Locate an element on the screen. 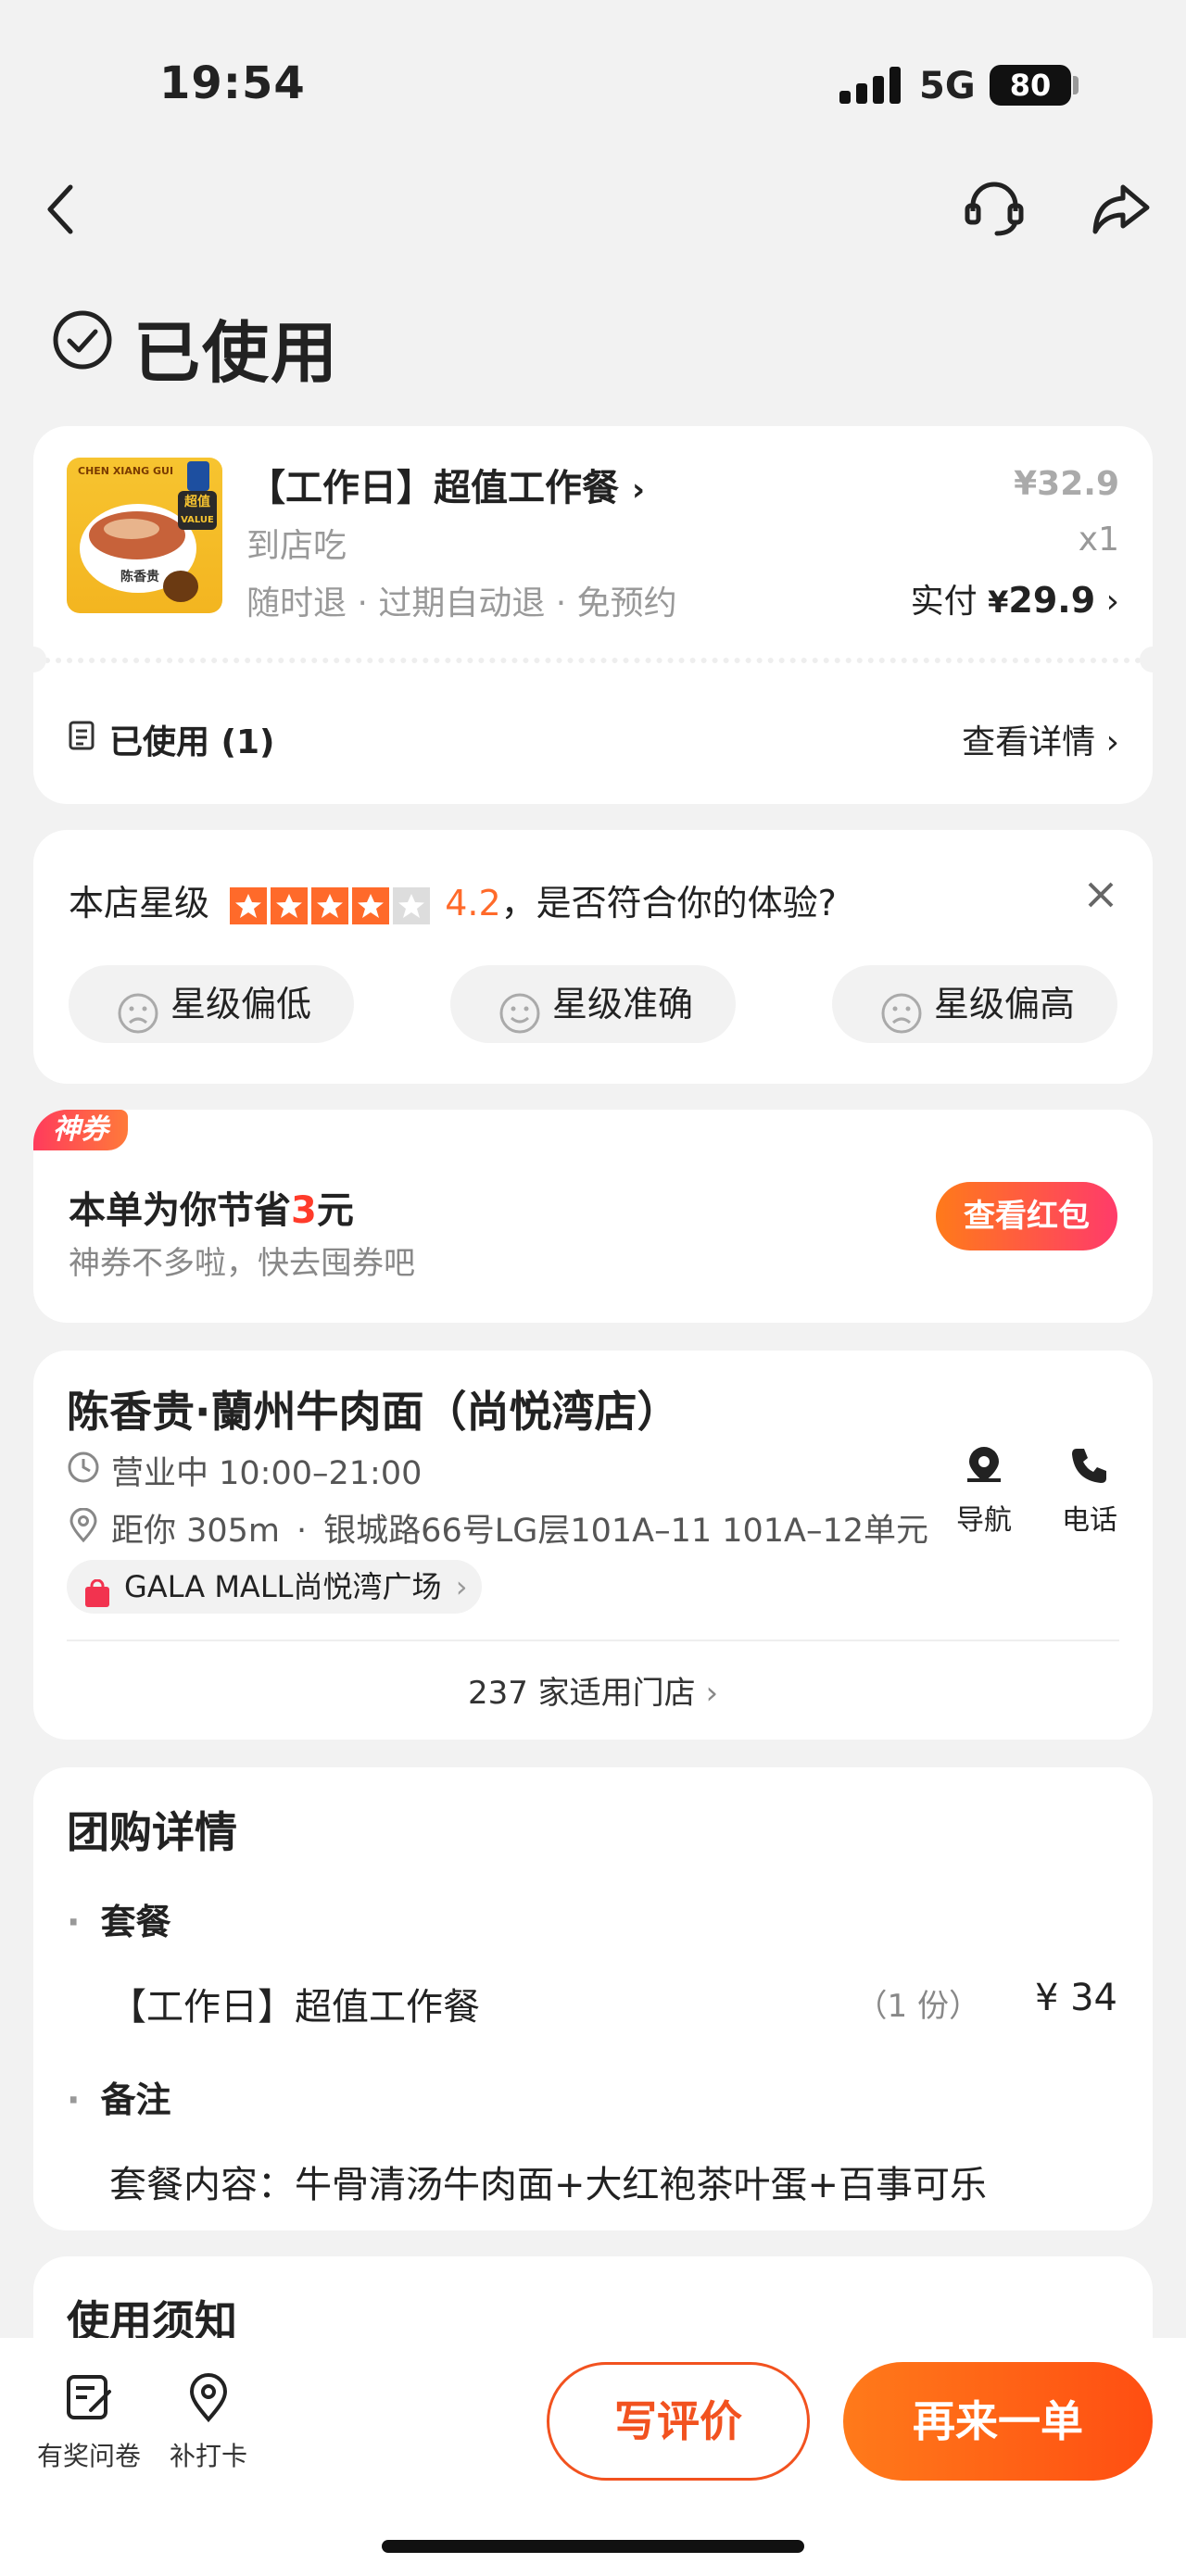  reorder-button: 再来一单 is located at coordinates (998, 2421).